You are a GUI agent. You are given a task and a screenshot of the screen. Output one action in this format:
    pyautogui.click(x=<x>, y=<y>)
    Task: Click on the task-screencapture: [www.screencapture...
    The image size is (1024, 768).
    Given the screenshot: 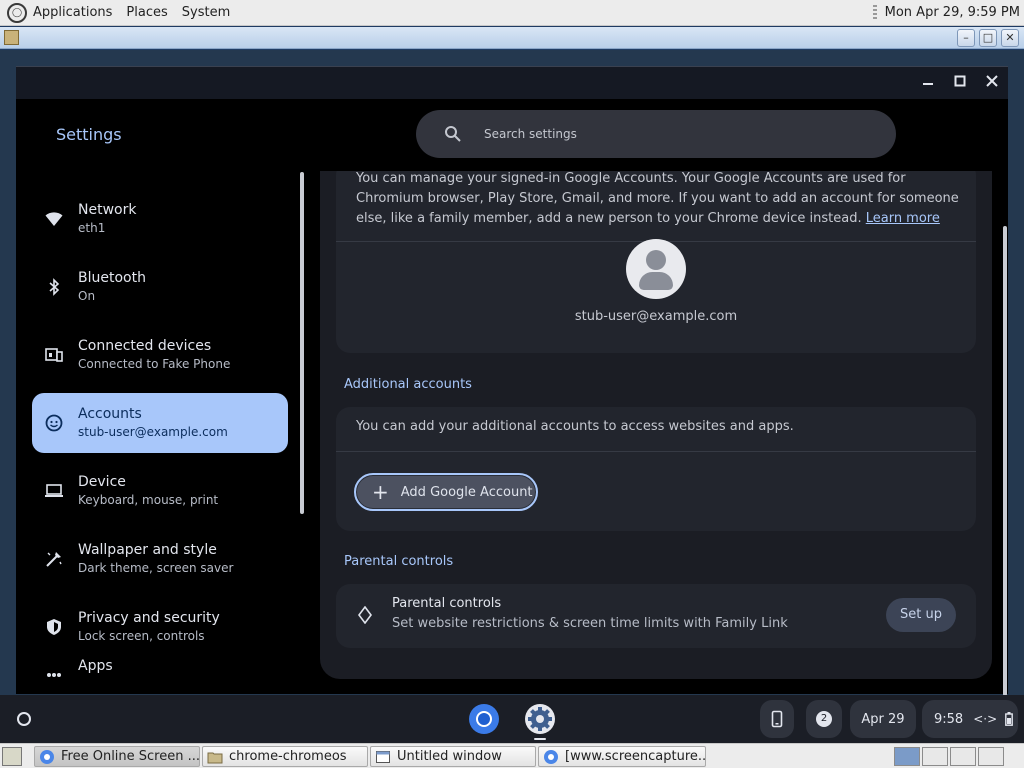 What is the action you would take?
    pyautogui.click(x=622, y=756)
    